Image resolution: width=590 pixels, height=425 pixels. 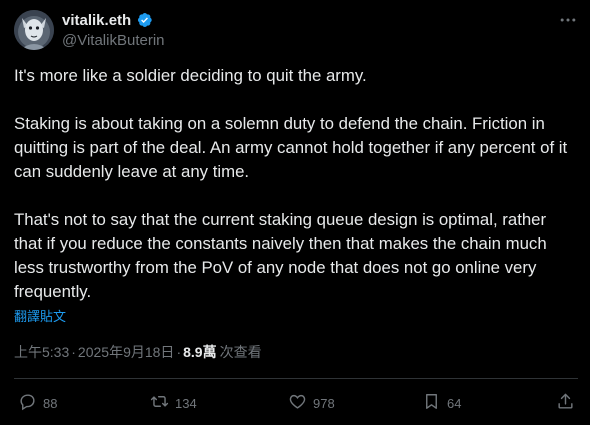 What do you see at coordinates (96, 20) in the screenshot?
I see `author-display-name: vitalik.eth` at bounding box center [96, 20].